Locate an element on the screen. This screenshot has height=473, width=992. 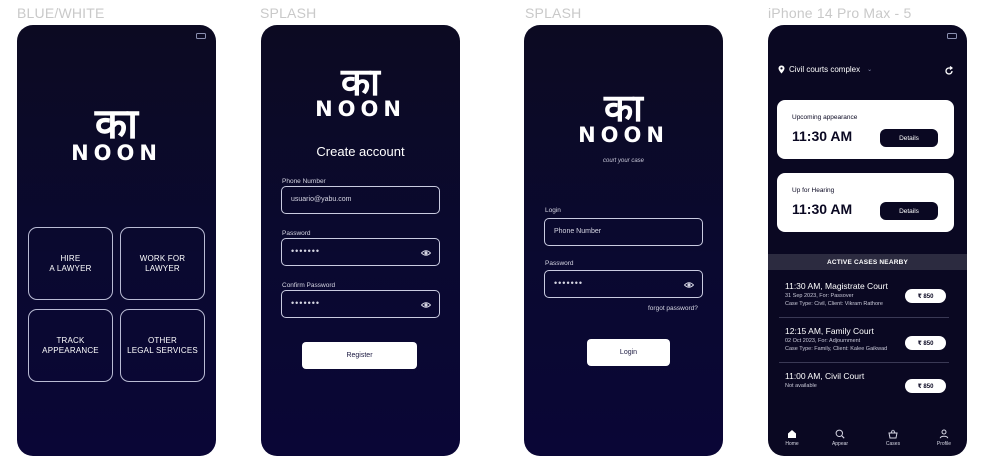
card-label: Upcoming appearance is located at coordinates (825, 117).